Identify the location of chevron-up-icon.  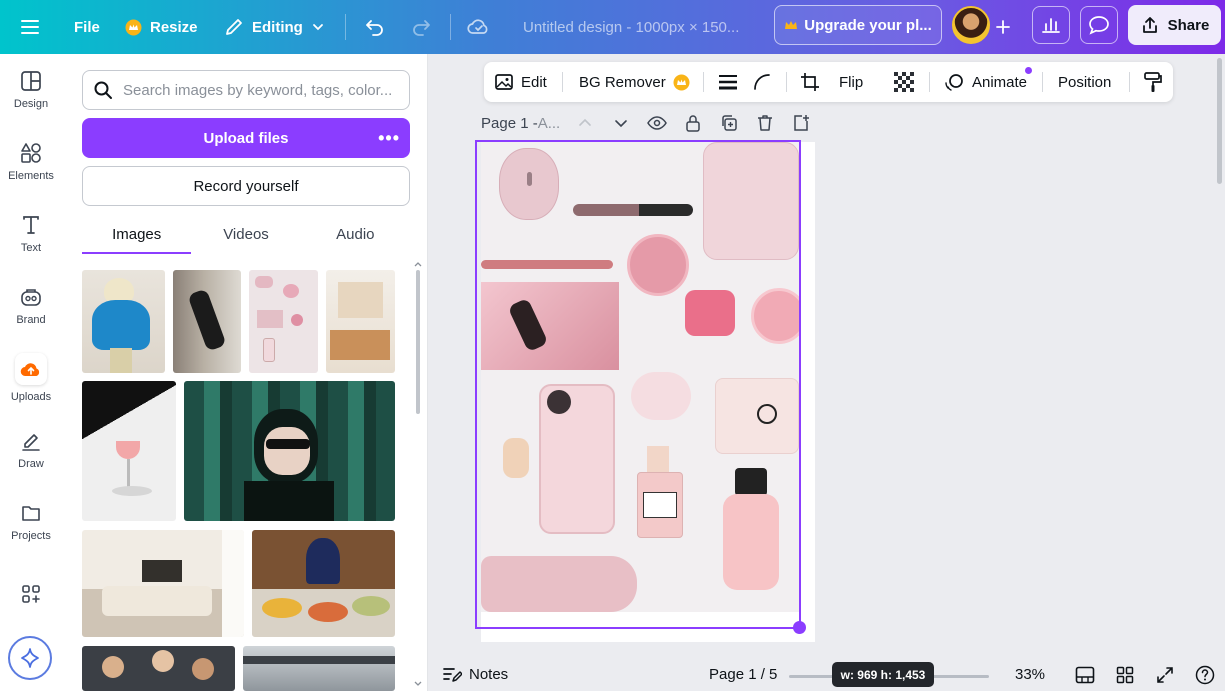
(585, 122).